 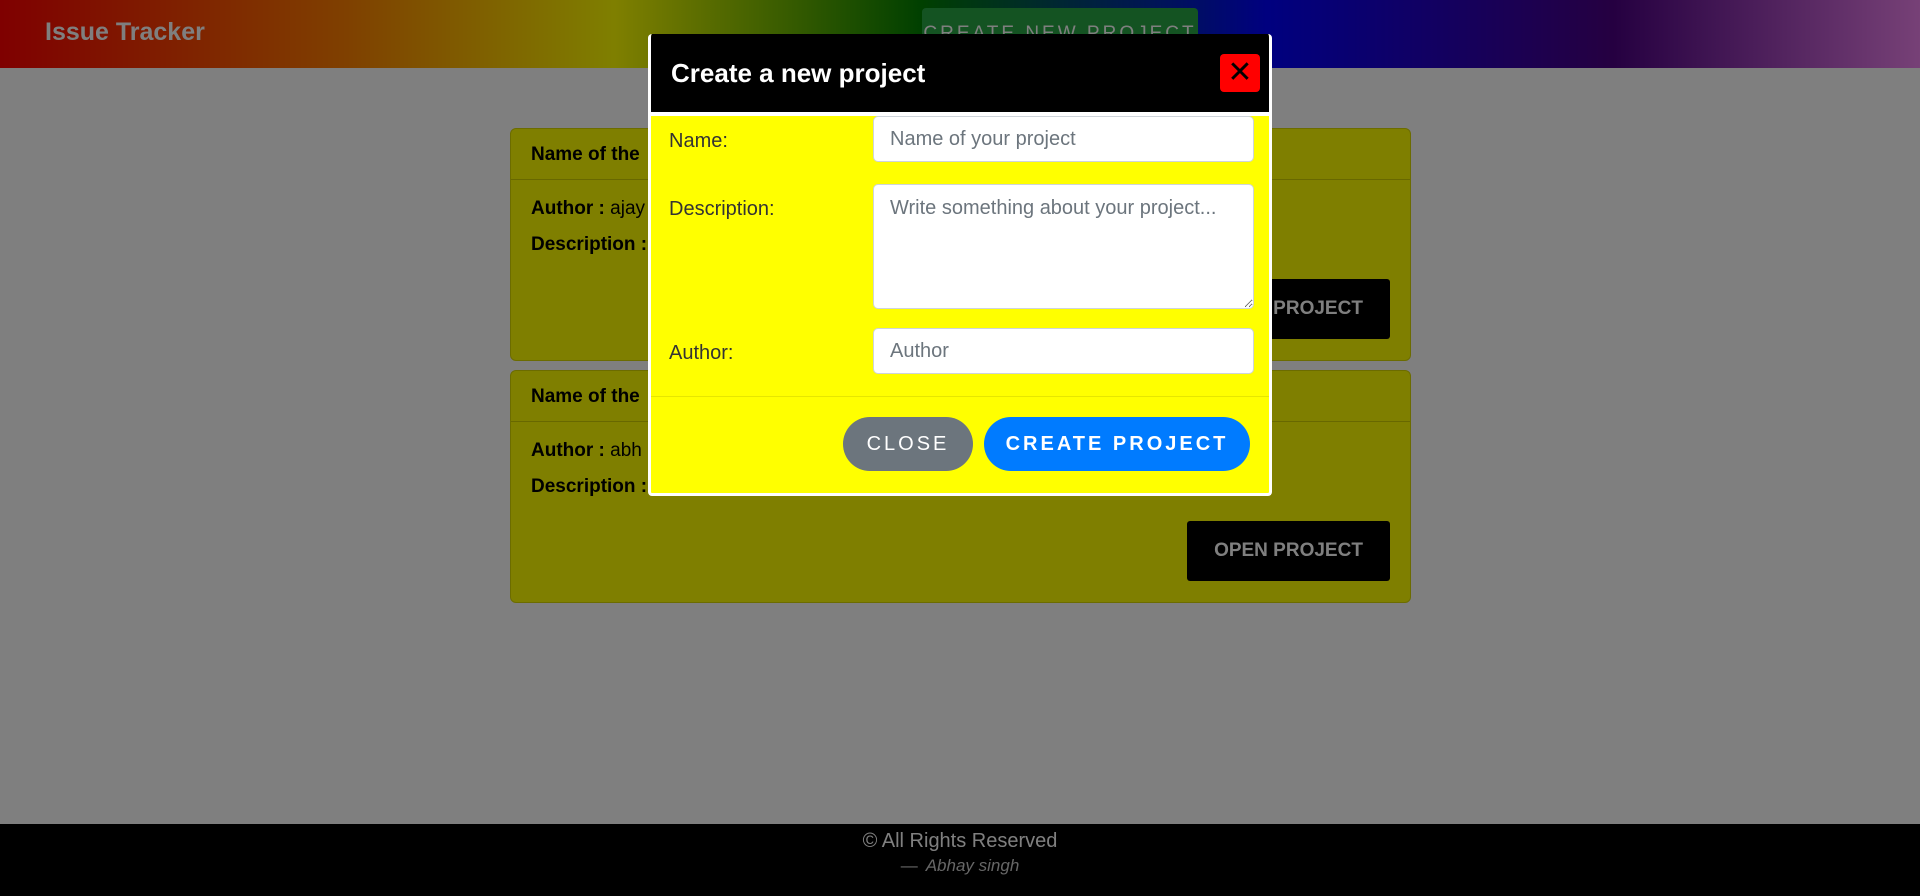 I want to click on close-button: CLOSE, so click(x=908, y=444).